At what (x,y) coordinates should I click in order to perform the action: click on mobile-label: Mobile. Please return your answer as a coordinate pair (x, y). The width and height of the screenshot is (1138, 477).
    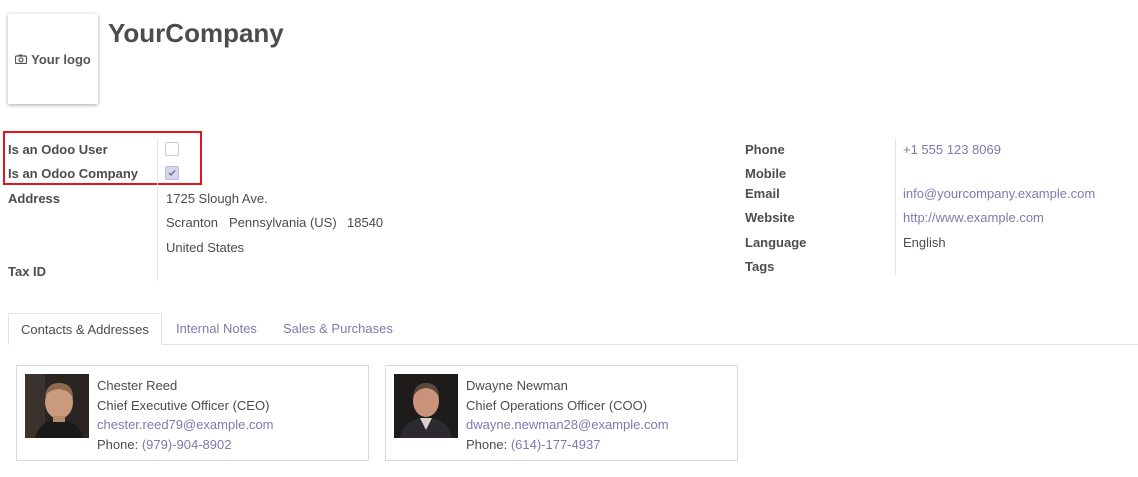
    Looking at the image, I should click on (766, 173).